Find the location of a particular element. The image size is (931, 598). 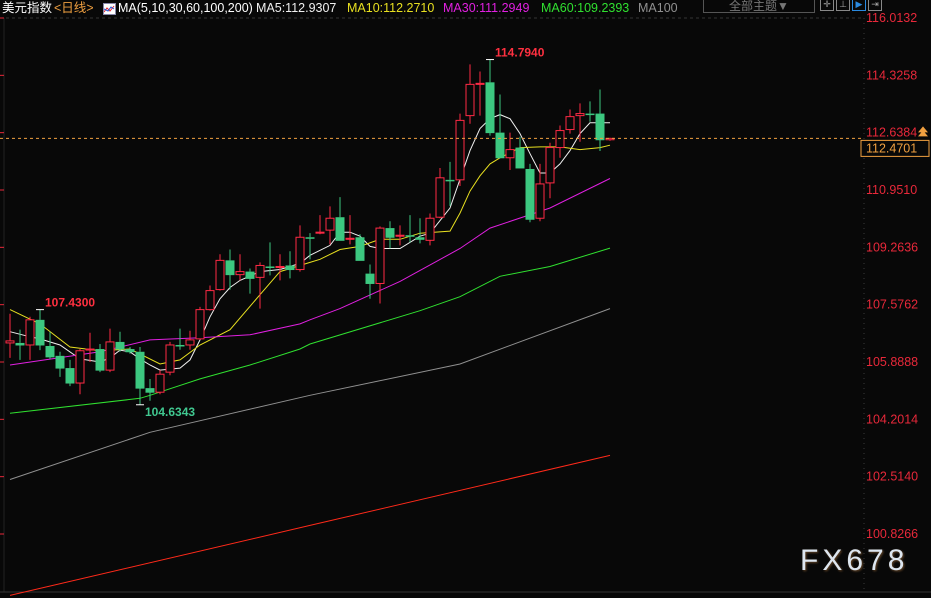

ma100-value: MA100 is located at coordinates (658, 8).